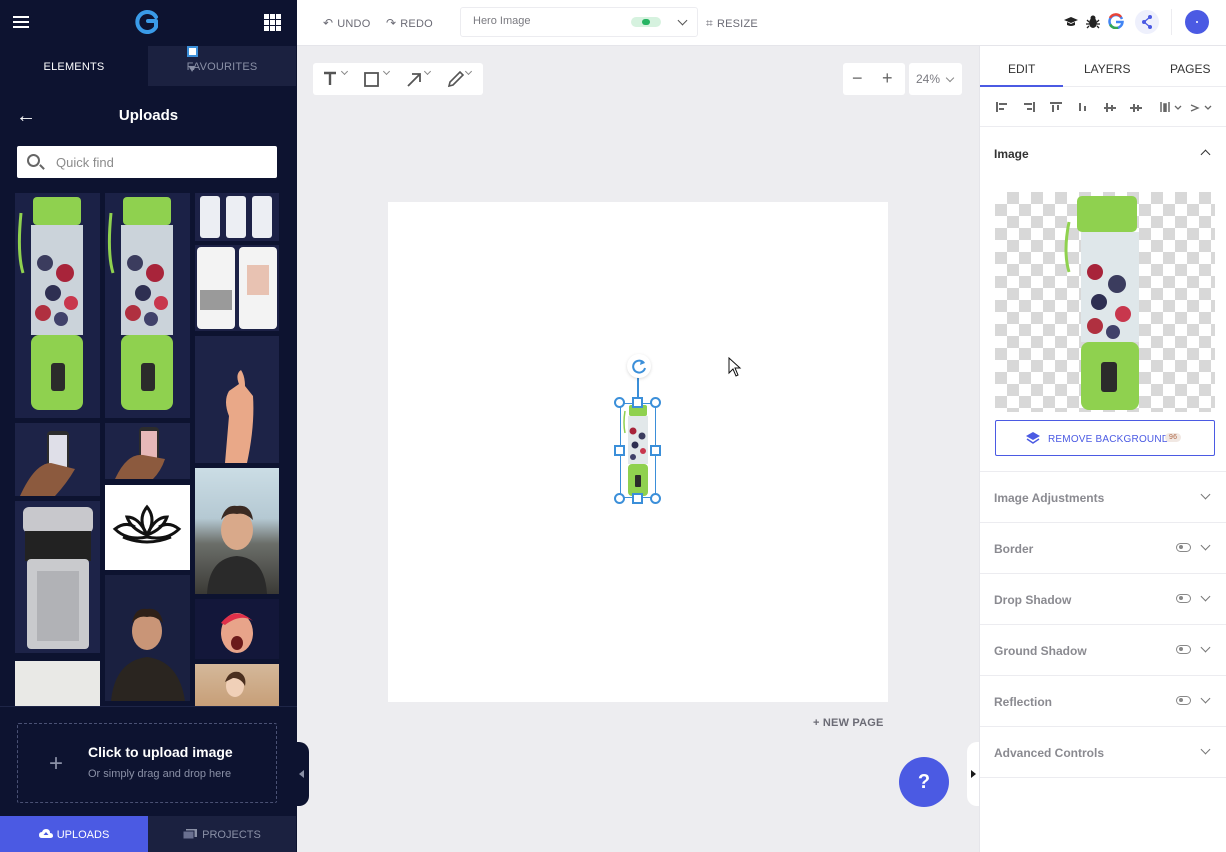  What do you see at coordinates (1197, 22) in the screenshot?
I see `user-avatar` at bounding box center [1197, 22].